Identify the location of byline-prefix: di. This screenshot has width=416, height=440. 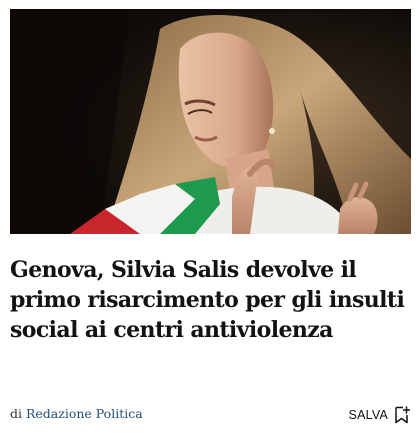
(16, 413).